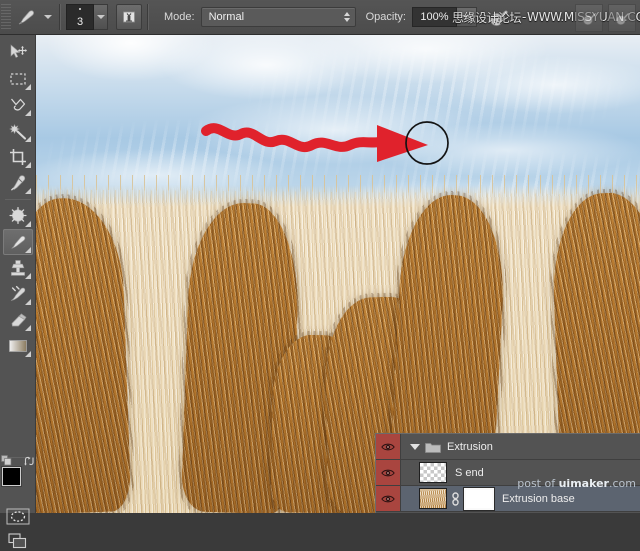 The height and width of the screenshot is (551, 640). What do you see at coordinates (455, 498) in the screenshot?
I see `link-icon` at bounding box center [455, 498].